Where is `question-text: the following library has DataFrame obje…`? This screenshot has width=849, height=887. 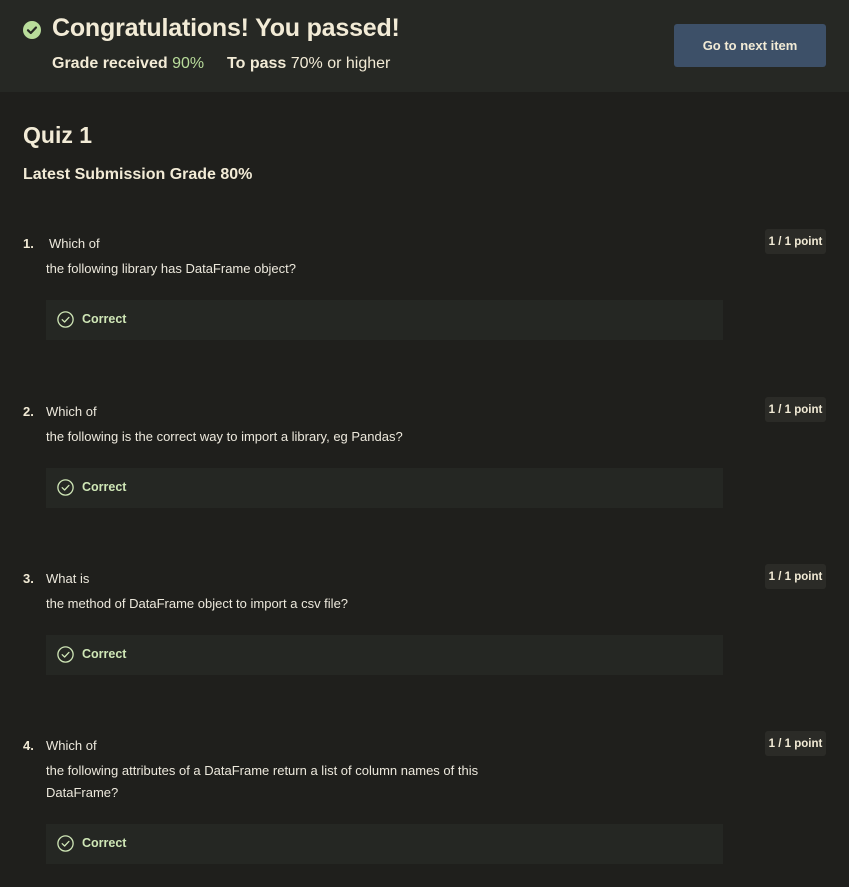 question-text: the following library has DataFrame obje… is located at coordinates (171, 268).